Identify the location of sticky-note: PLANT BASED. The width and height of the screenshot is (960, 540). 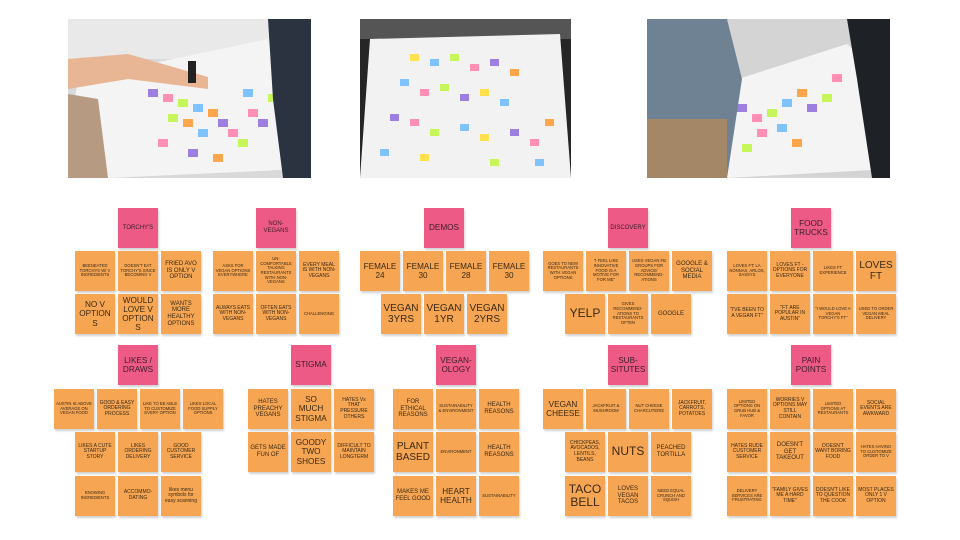
(413, 452).